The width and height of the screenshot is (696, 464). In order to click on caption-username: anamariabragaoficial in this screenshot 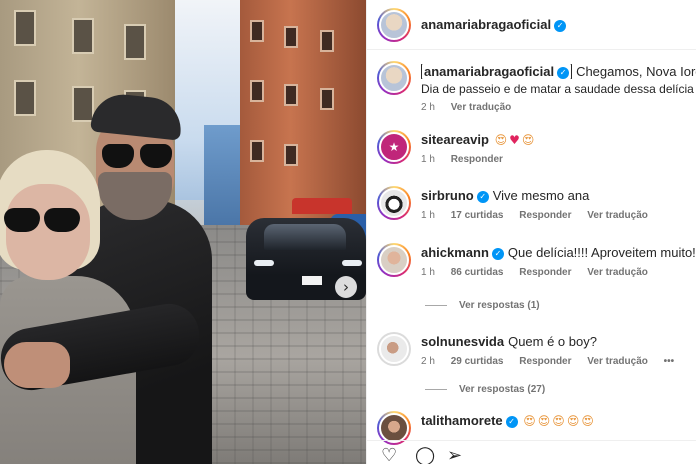, I will do `click(489, 71)`.